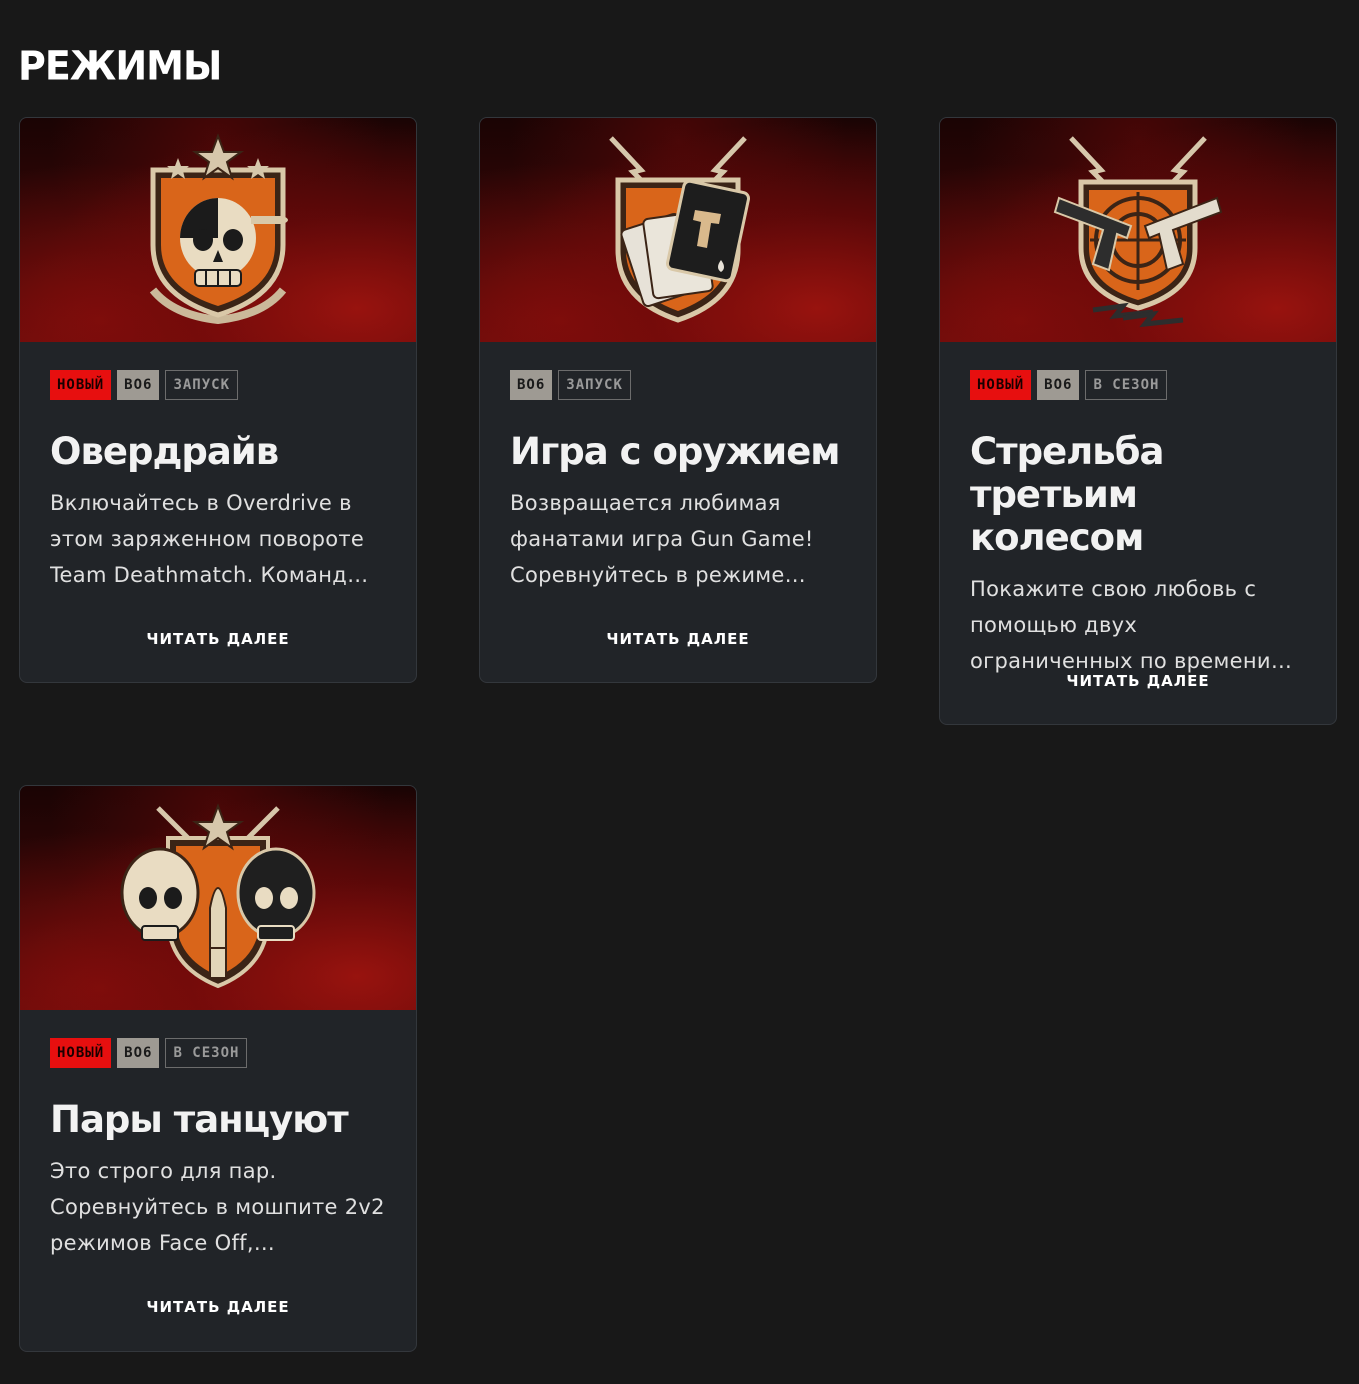  What do you see at coordinates (675, 451) in the screenshot?
I see `card-title: Игра с оружием` at bounding box center [675, 451].